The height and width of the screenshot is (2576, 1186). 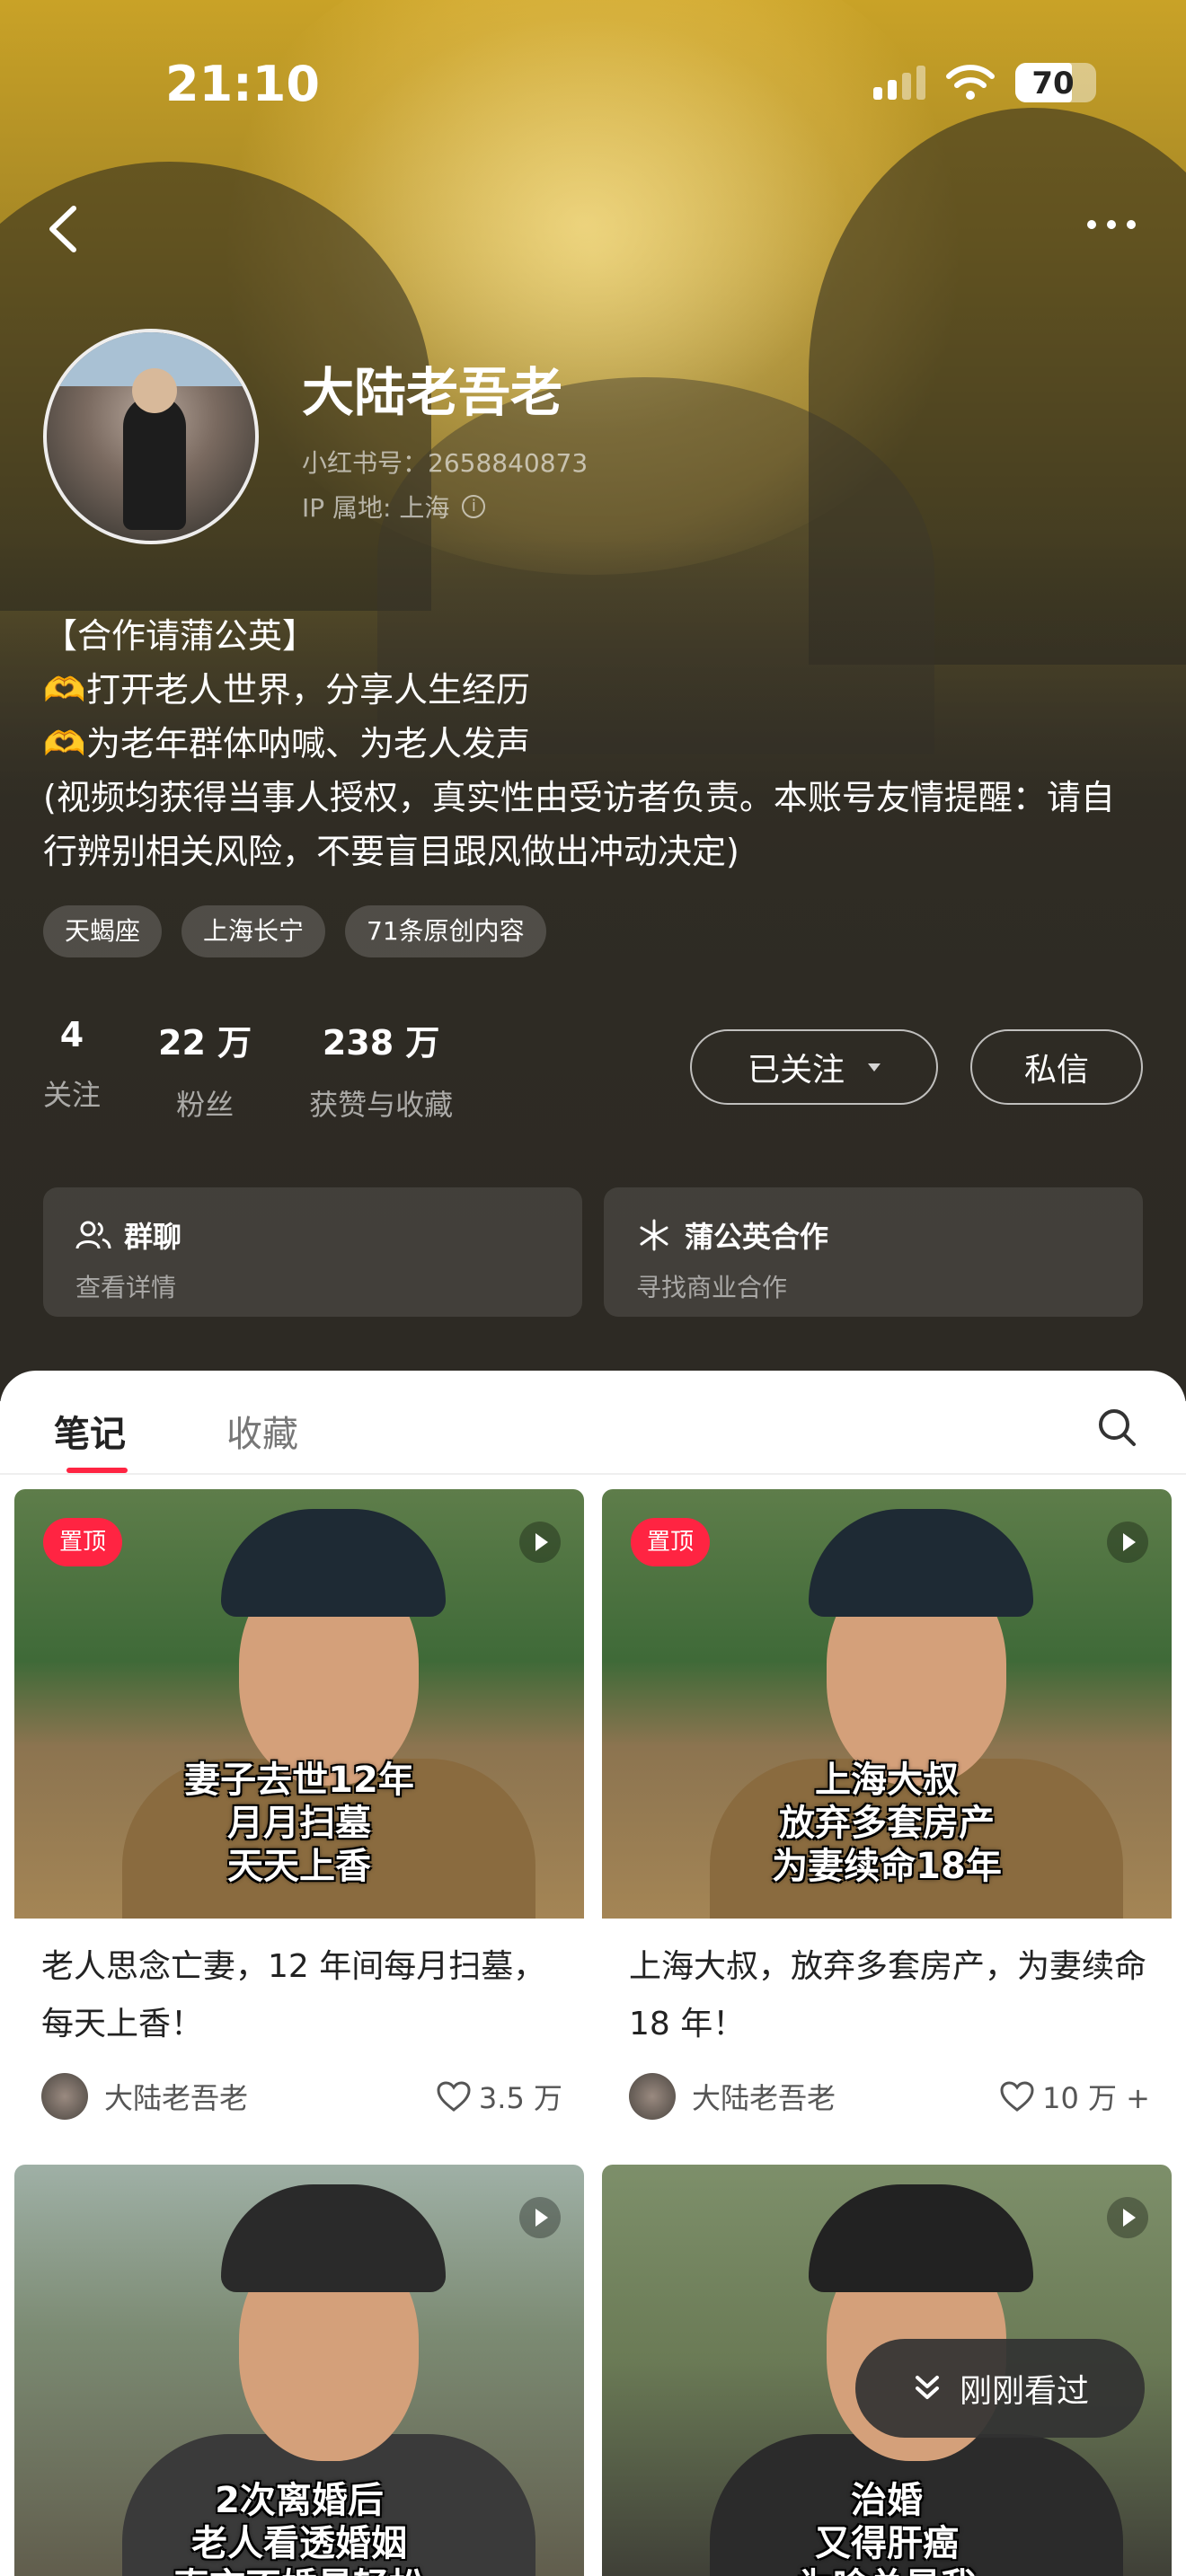 I want to click on dandelion-title: 蒲公英合作, so click(x=757, y=1237).